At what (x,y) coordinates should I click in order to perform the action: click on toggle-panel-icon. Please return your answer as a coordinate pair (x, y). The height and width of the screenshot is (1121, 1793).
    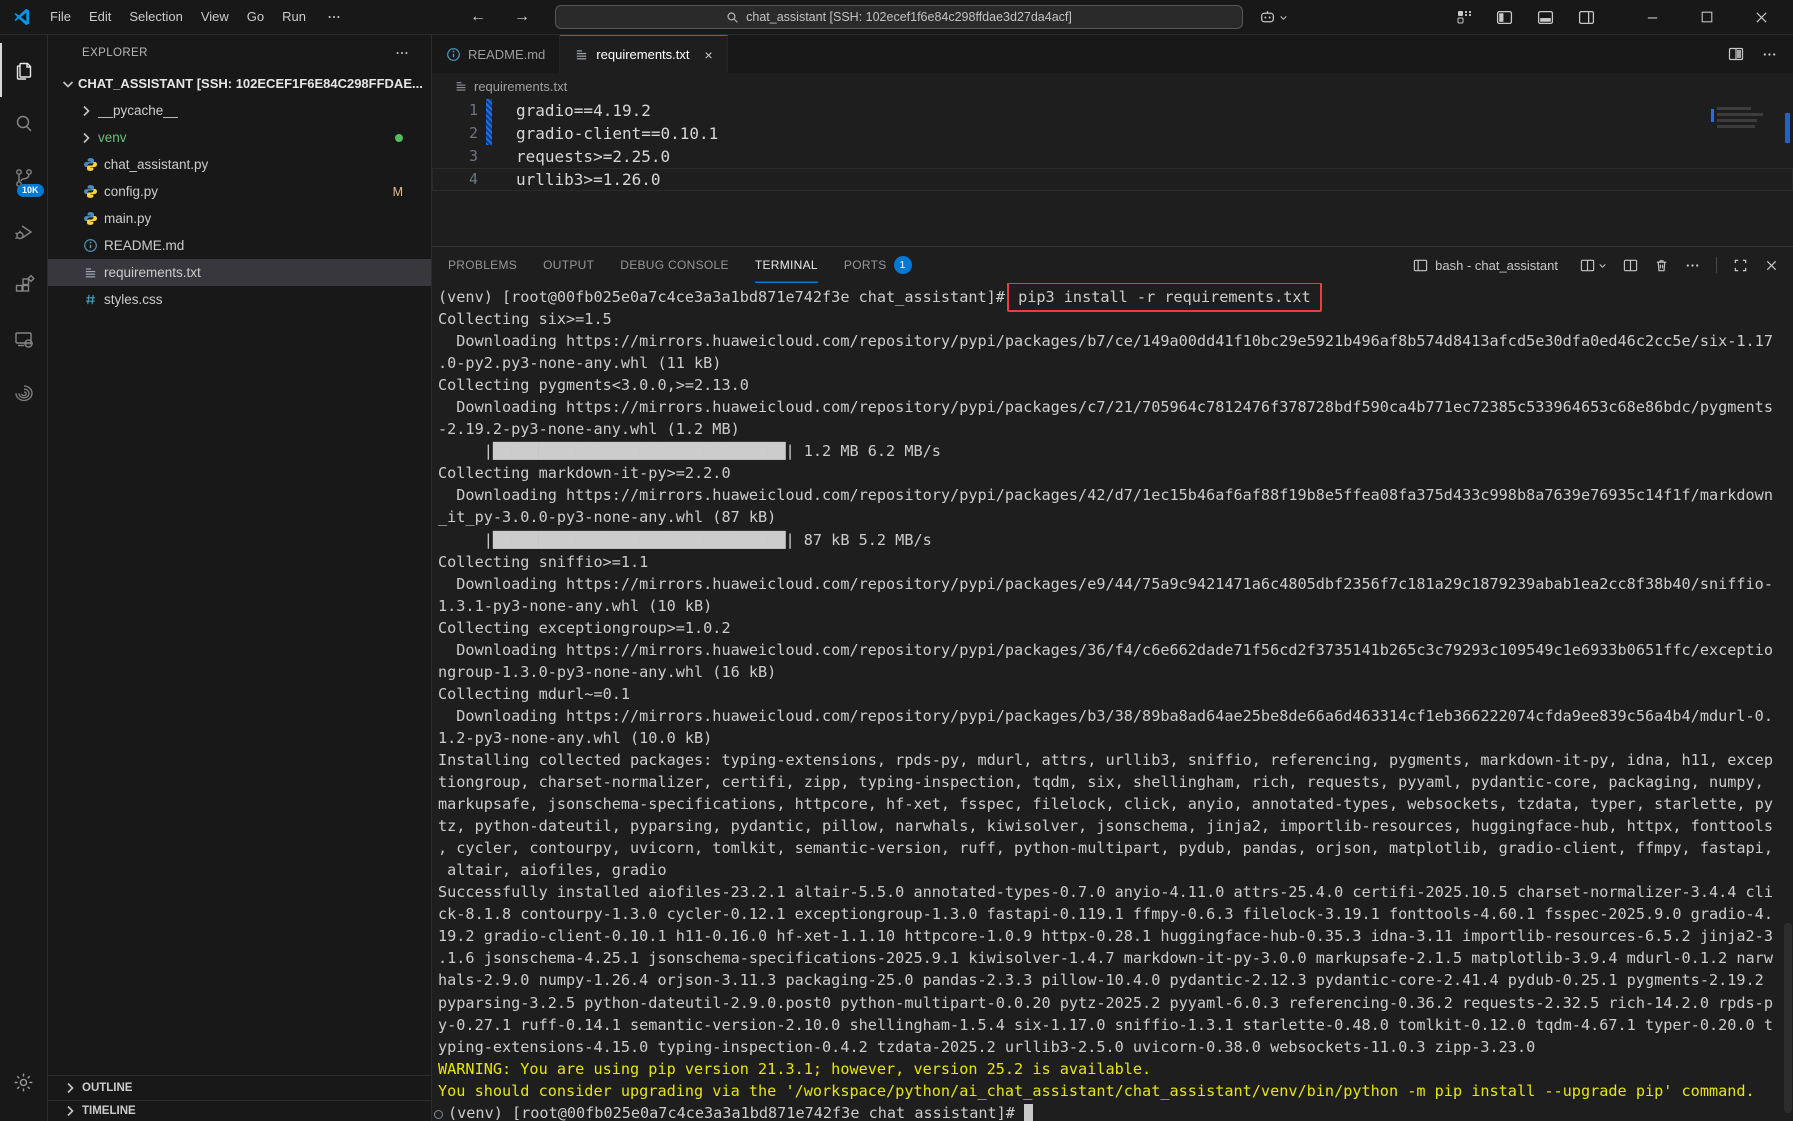
    Looking at the image, I should click on (1545, 17).